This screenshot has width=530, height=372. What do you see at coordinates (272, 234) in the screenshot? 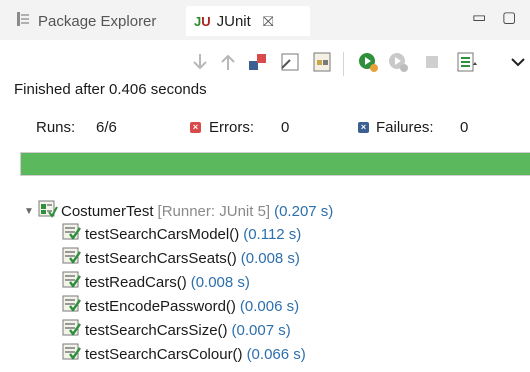
I see `test-case-time: (0.112 s)` at bounding box center [272, 234].